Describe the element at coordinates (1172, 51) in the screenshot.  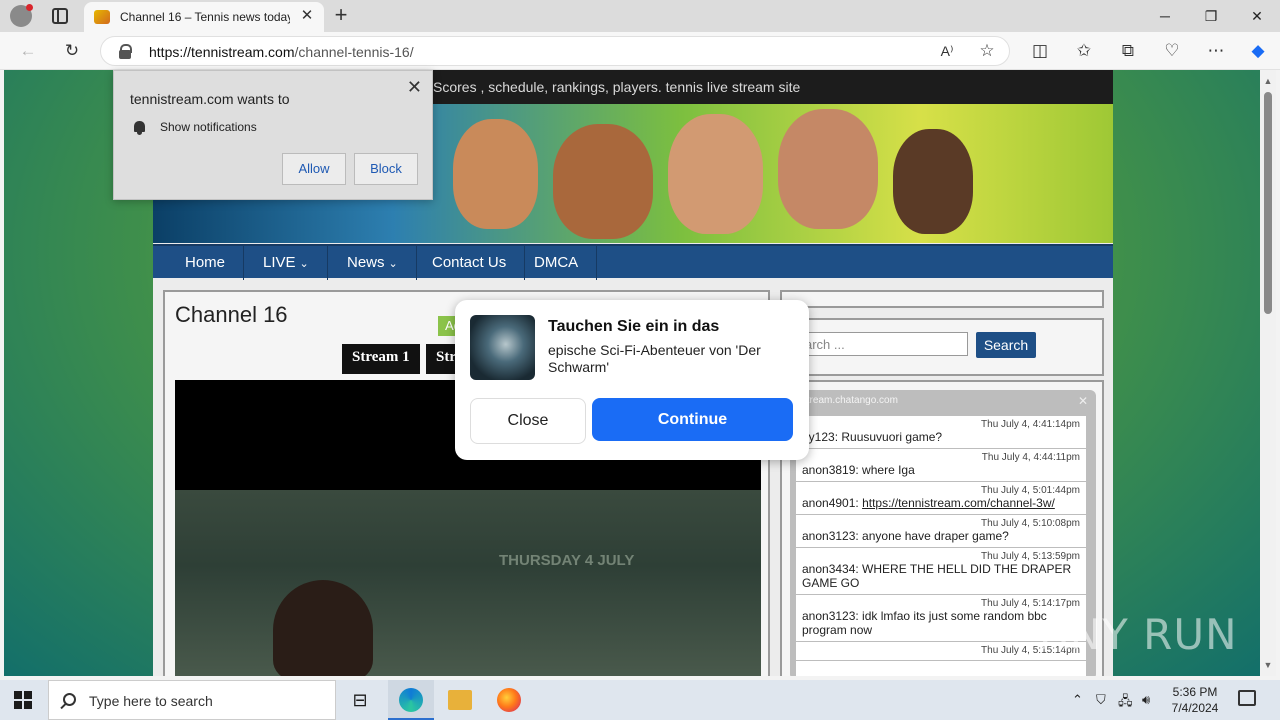
I see `browser-essentials-icon: ♡` at that location.